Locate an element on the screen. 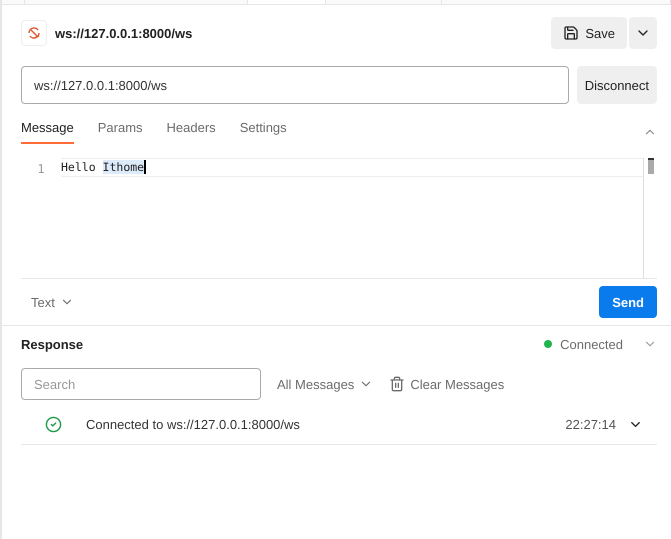  message-filter-dropdown: All Messages is located at coordinates (325, 384).